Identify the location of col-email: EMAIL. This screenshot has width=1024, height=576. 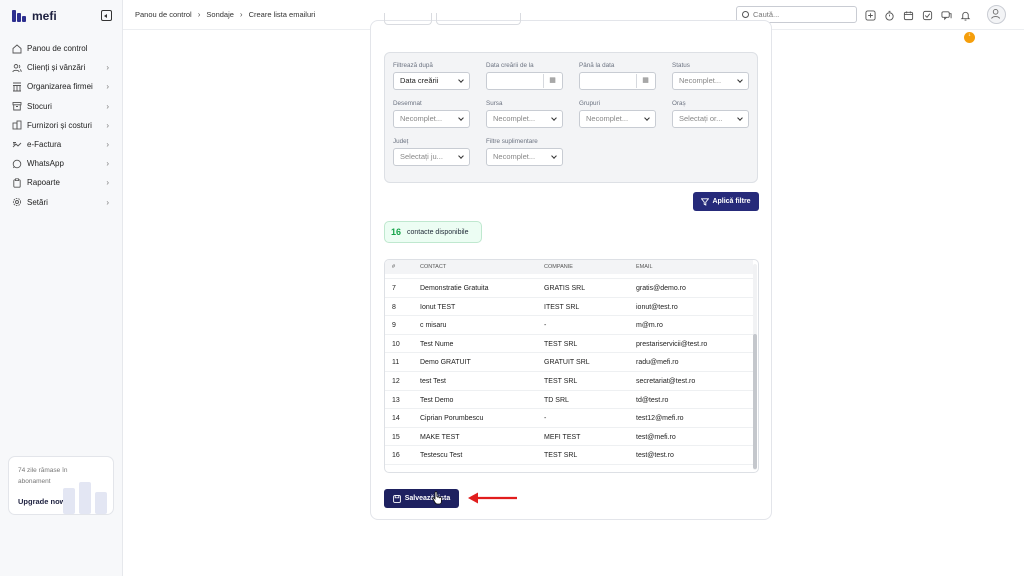
(644, 267).